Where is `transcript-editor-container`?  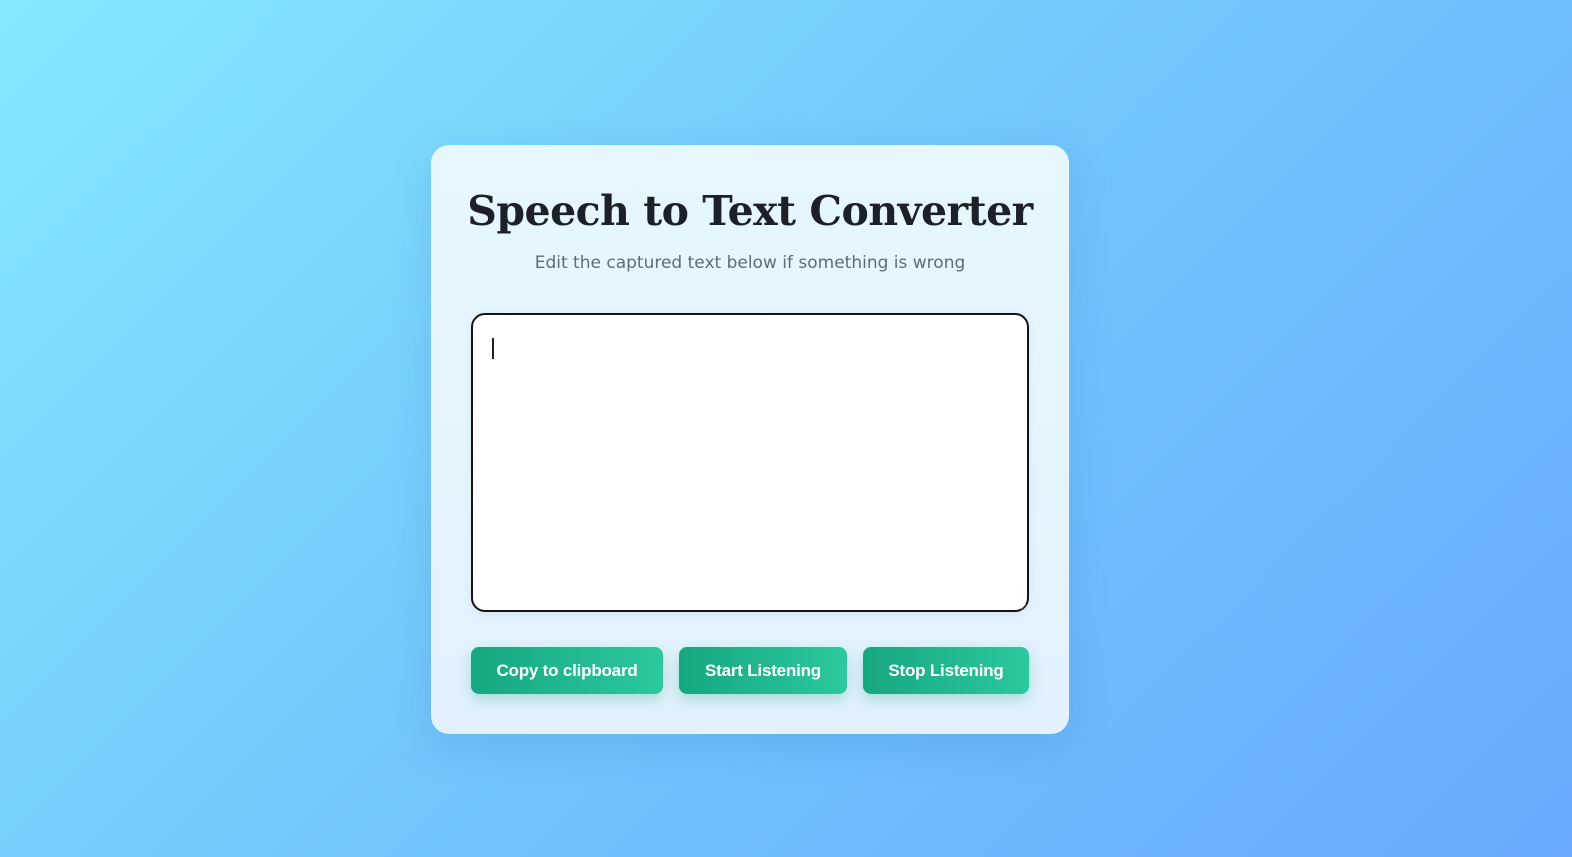
transcript-editor-container is located at coordinates (750, 462).